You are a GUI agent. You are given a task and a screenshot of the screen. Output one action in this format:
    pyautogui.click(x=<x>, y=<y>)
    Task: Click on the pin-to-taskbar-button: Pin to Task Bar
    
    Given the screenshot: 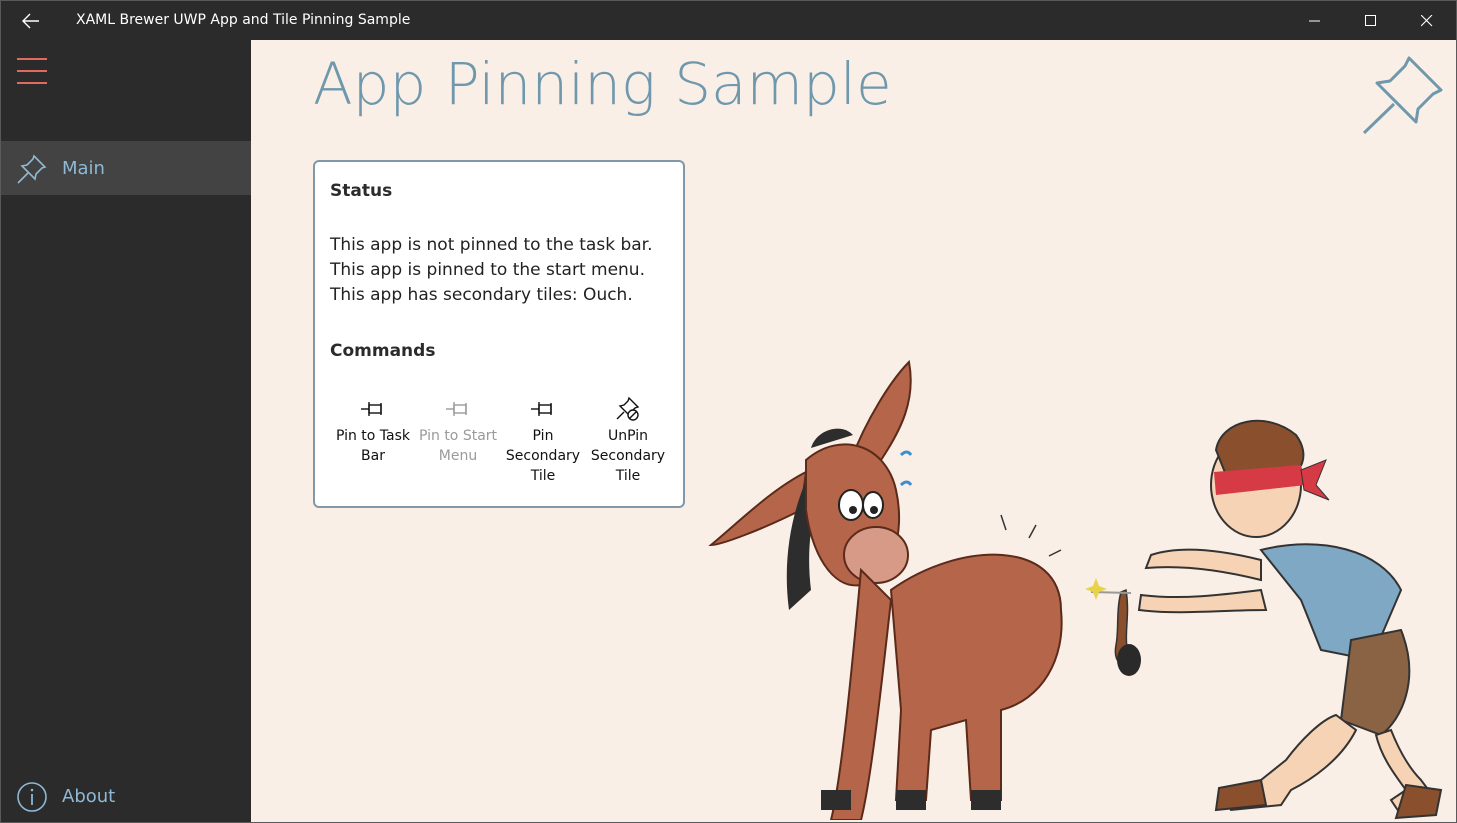 What is the action you would take?
    pyautogui.click(x=373, y=430)
    